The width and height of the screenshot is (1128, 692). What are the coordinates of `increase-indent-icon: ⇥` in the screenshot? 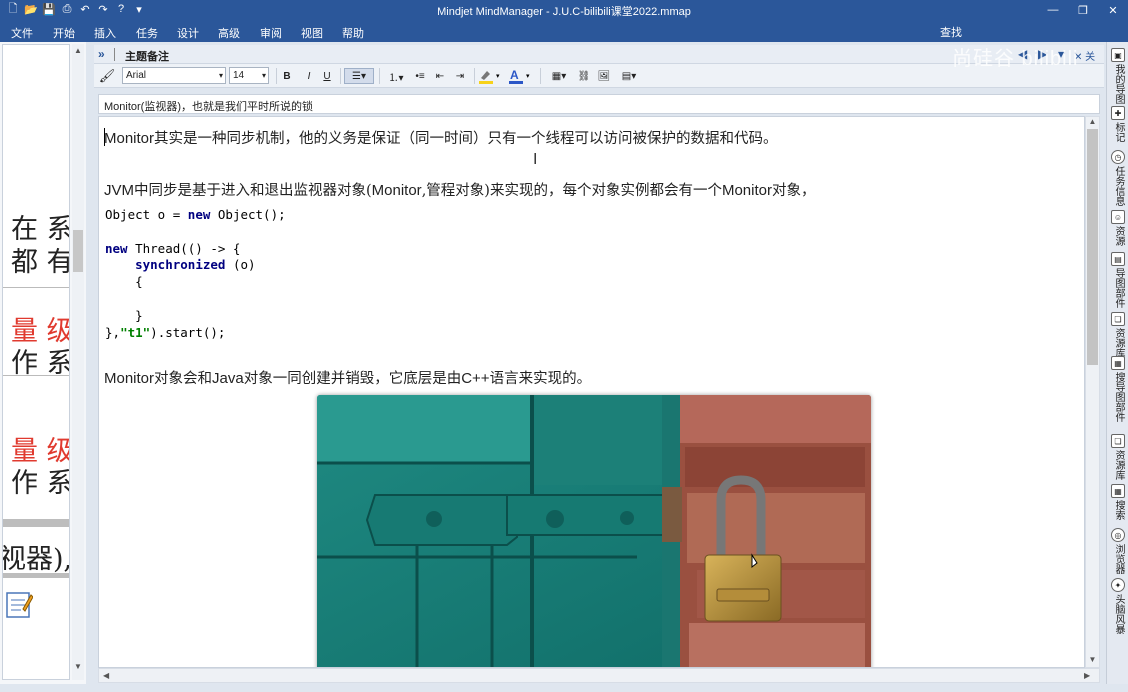 It's located at (460, 76).